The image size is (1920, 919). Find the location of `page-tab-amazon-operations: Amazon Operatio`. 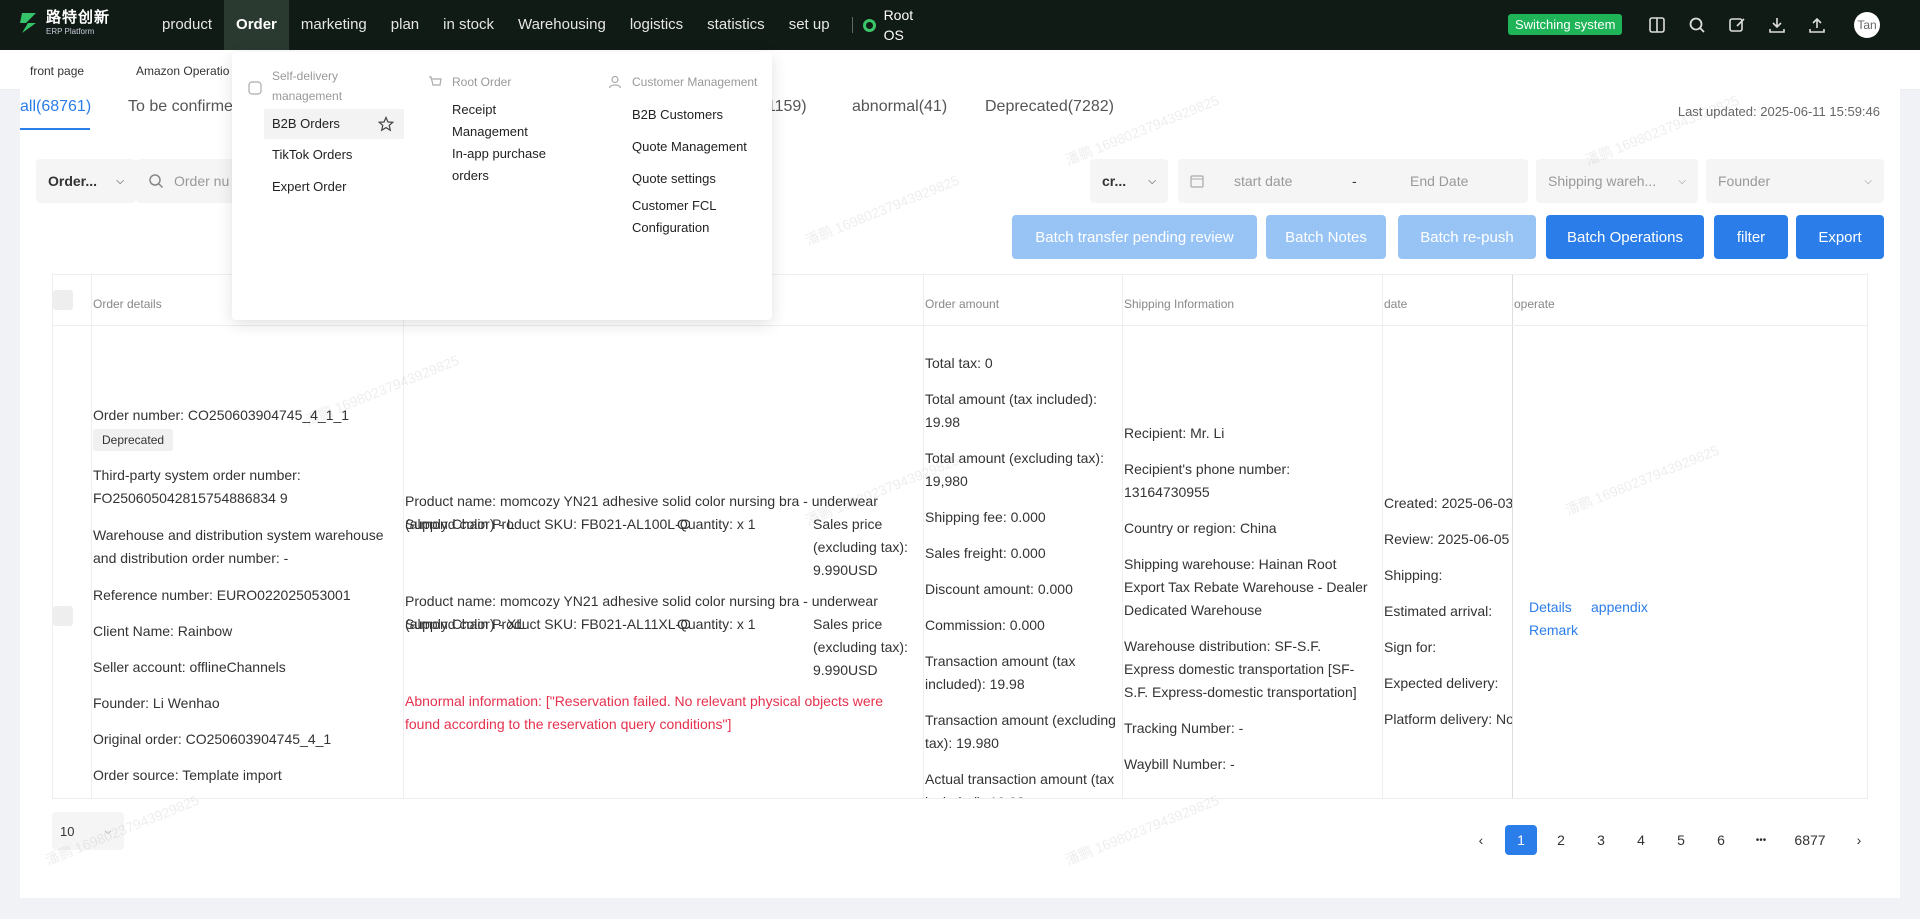

page-tab-amazon-operations: Amazon Operatio is located at coordinates (182, 71).